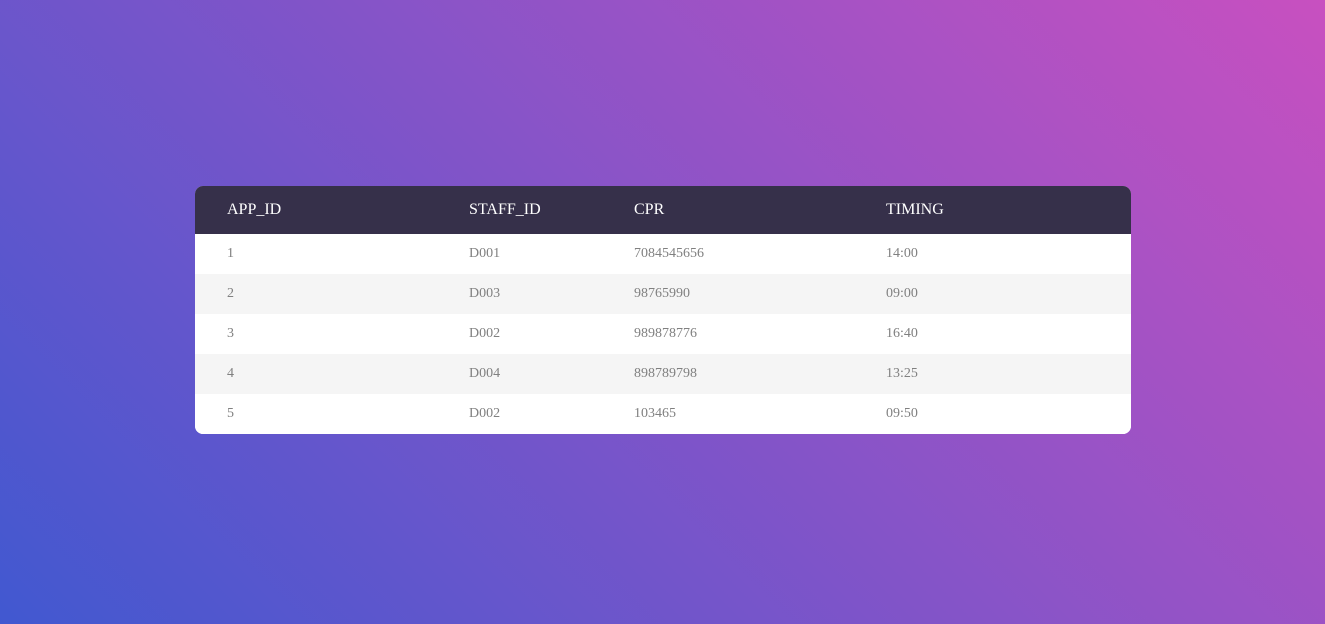 The width and height of the screenshot is (1325, 624). Describe the element at coordinates (665, 333) in the screenshot. I see `cell-cpr: 989878776` at that location.